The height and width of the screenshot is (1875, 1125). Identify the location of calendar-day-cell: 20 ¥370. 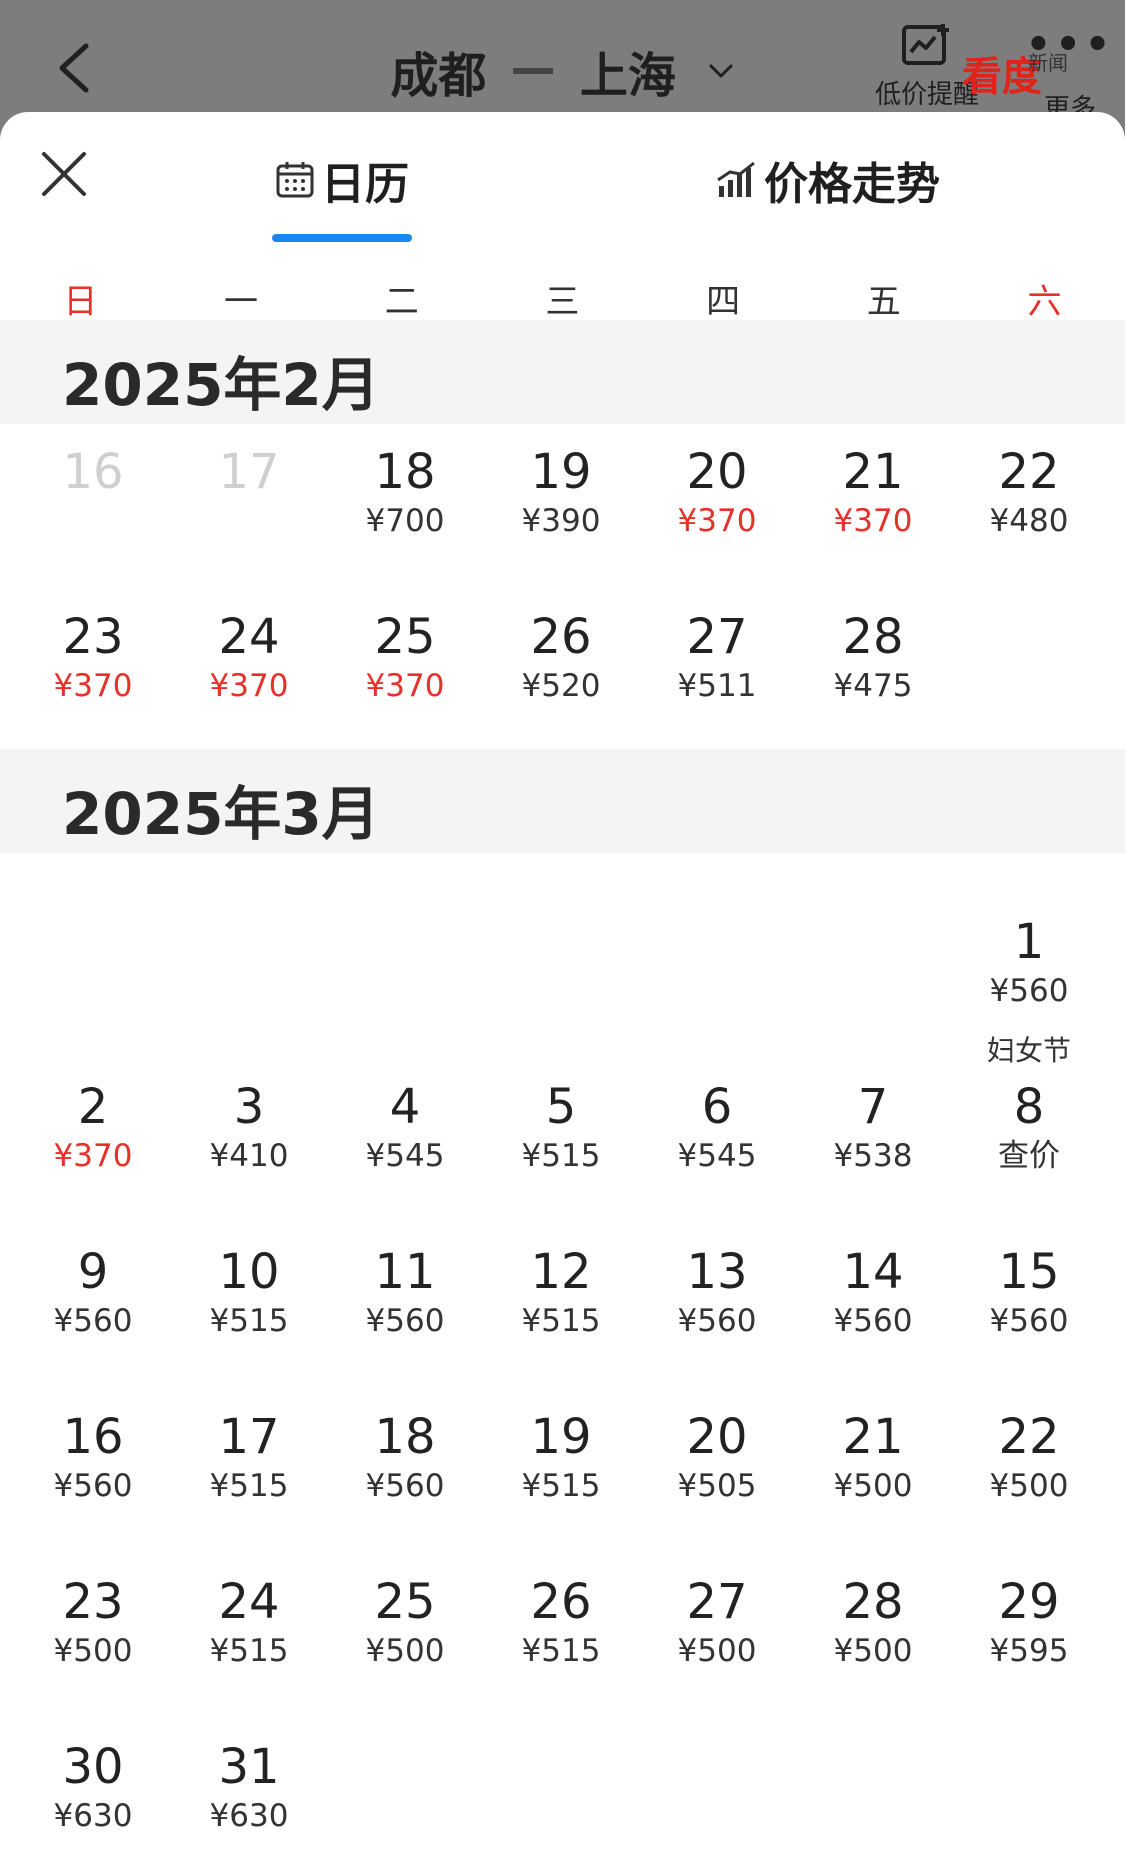
(717, 491).